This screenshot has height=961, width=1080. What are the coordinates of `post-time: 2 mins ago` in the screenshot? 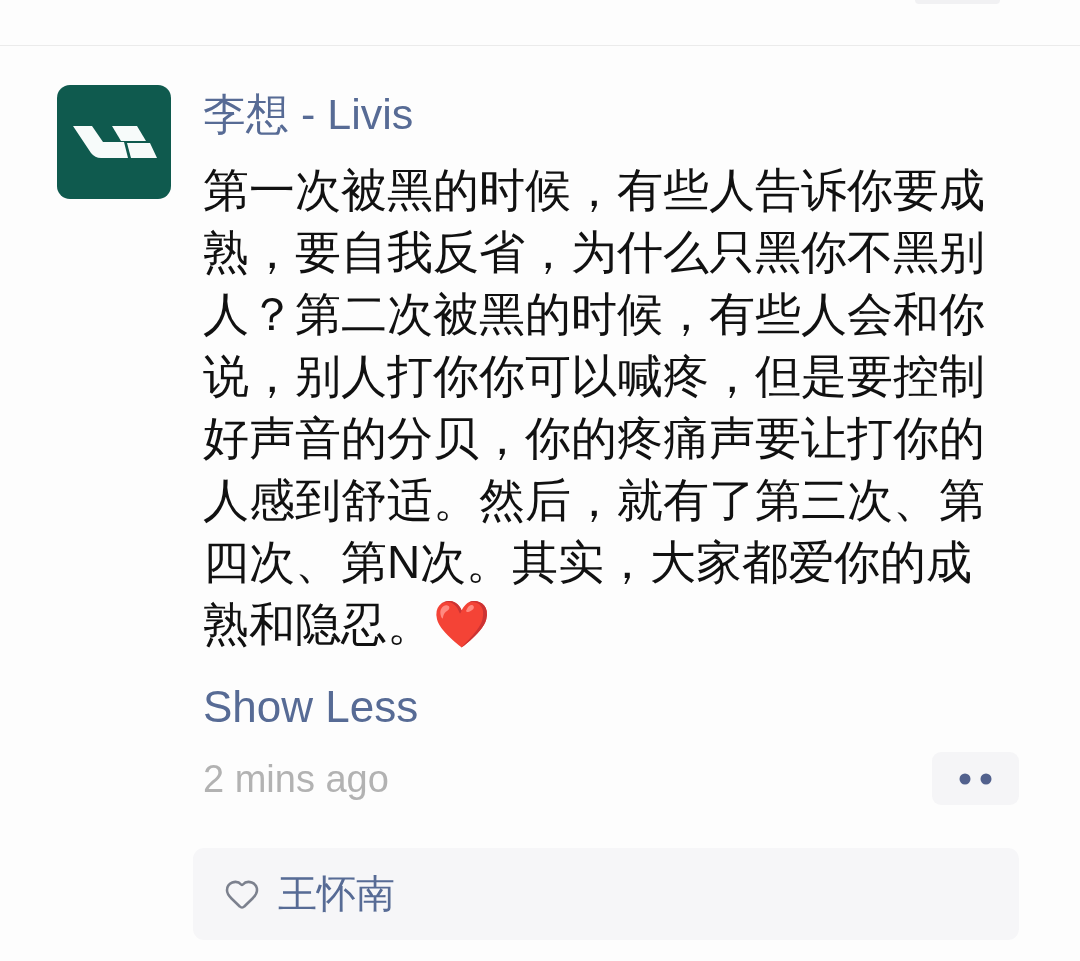 It's located at (296, 778).